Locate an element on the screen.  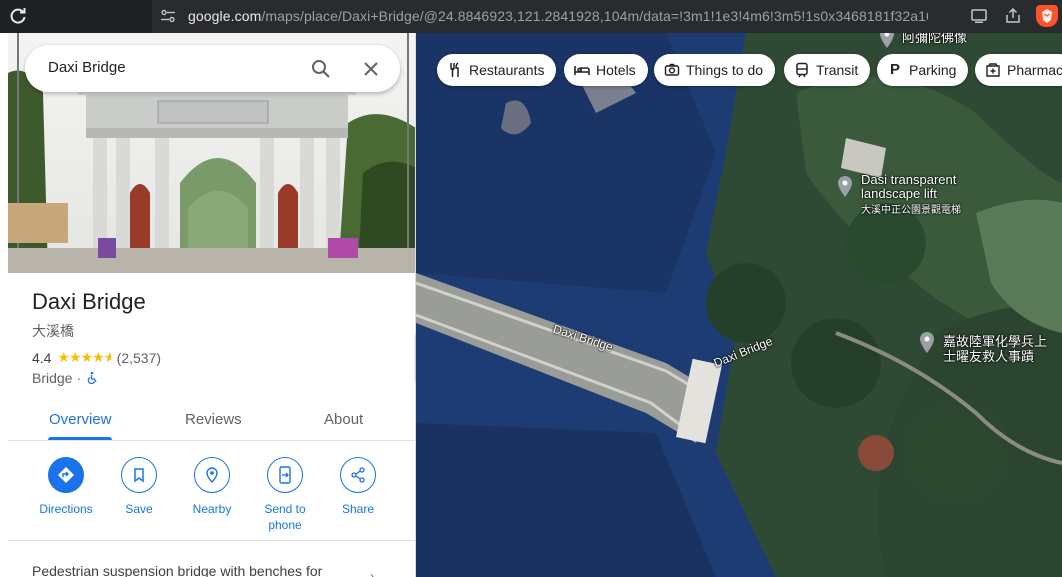
search-icon is located at coordinates (321, 69).